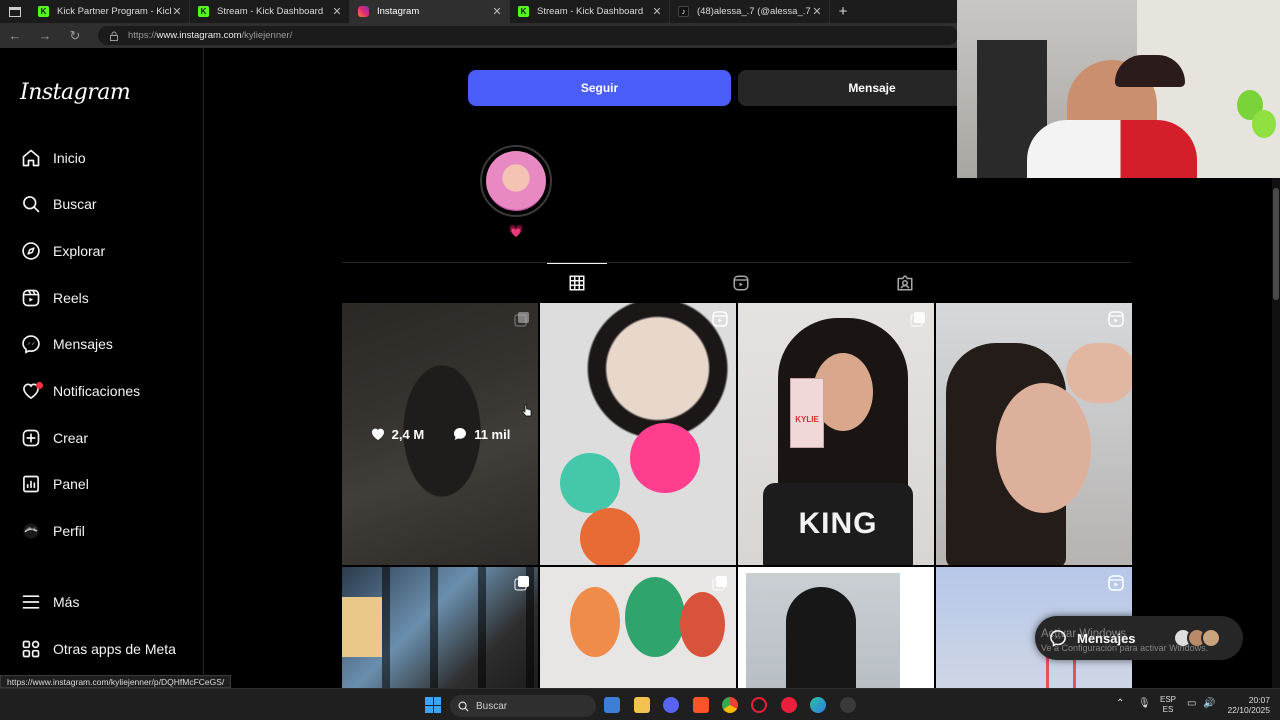 The image size is (1280, 720). What do you see at coordinates (789, 705) in the screenshot?
I see `opera-icon` at bounding box center [789, 705].